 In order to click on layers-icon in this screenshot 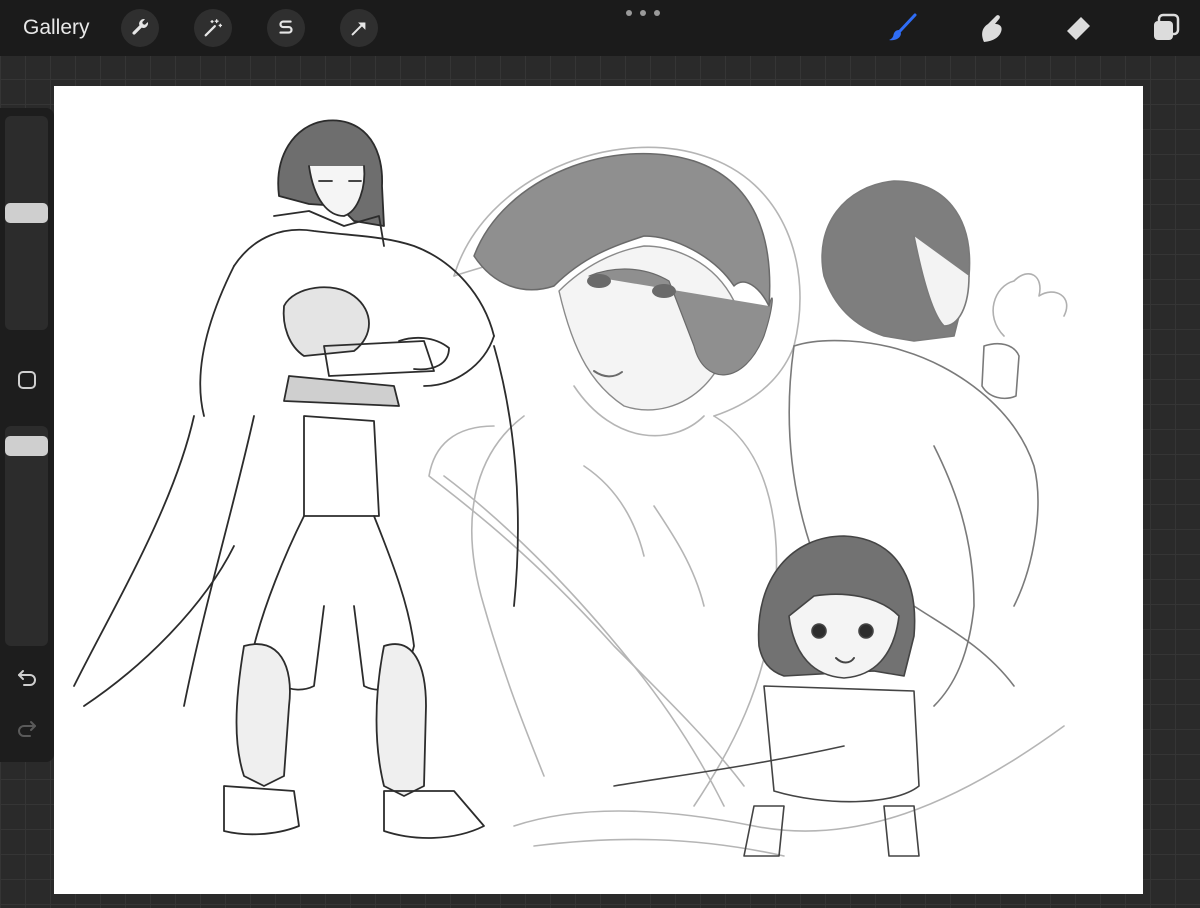, I will do `click(1167, 26)`.